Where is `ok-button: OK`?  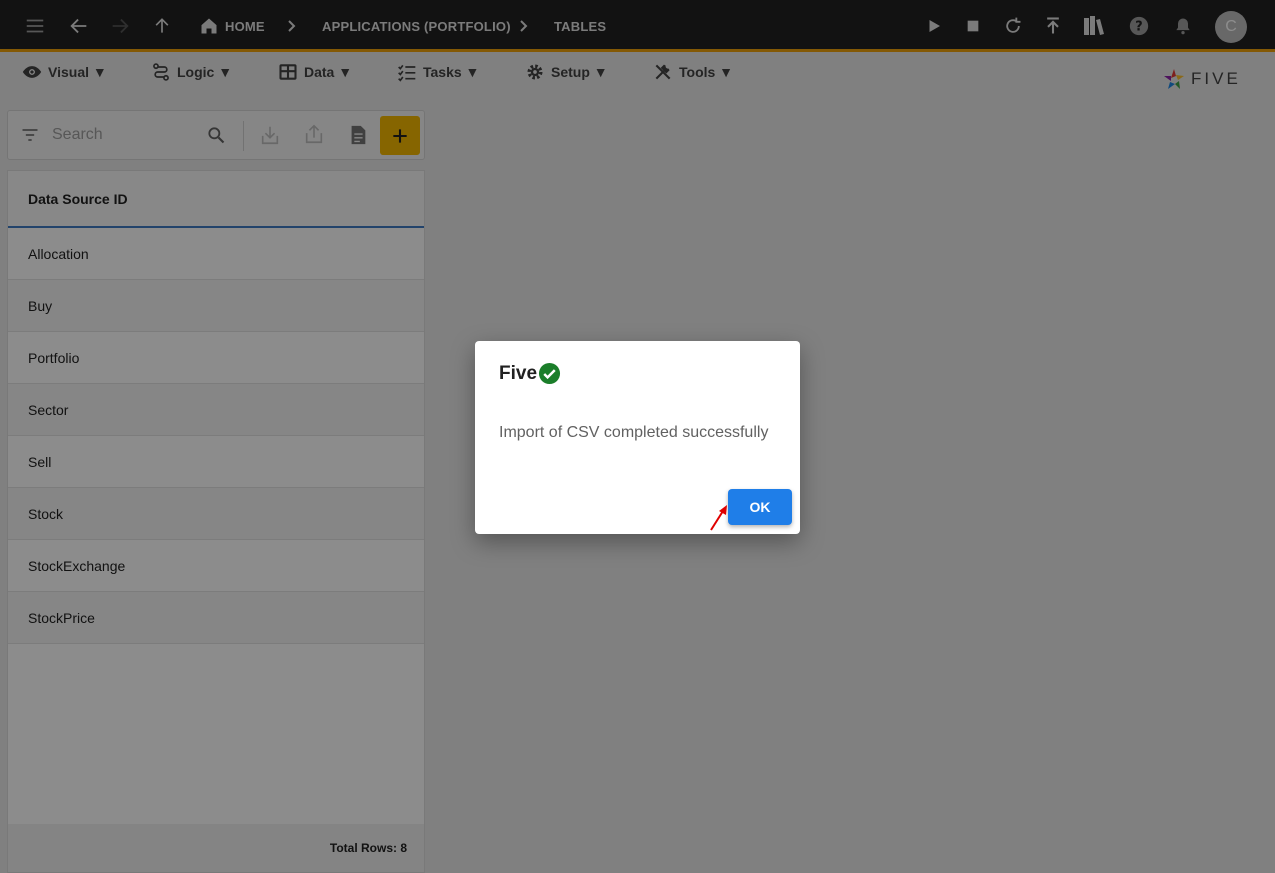
ok-button: OK is located at coordinates (760, 507).